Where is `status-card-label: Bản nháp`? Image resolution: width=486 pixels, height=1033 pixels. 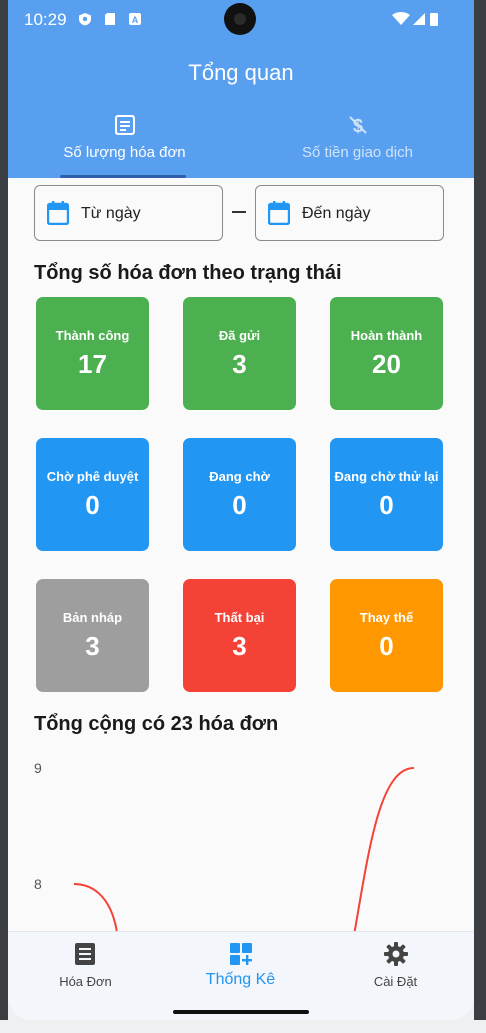 status-card-label: Bản nháp is located at coordinates (92, 617).